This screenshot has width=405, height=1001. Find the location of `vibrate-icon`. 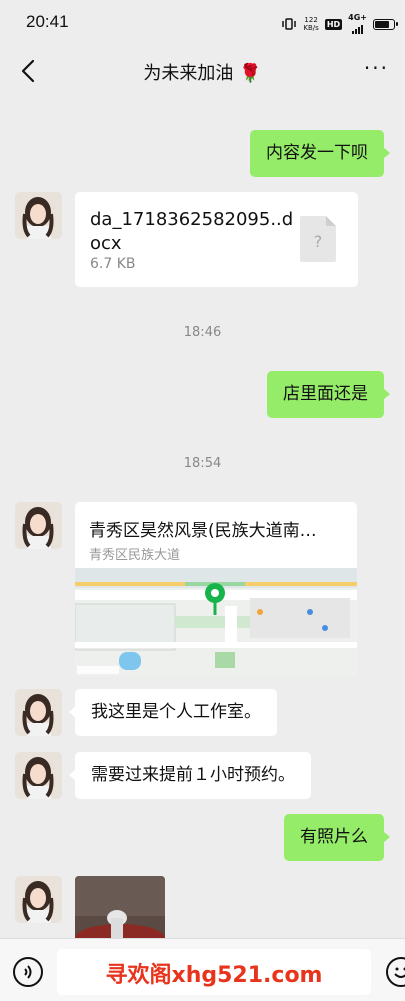

vibrate-icon is located at coordinates (289, 24).